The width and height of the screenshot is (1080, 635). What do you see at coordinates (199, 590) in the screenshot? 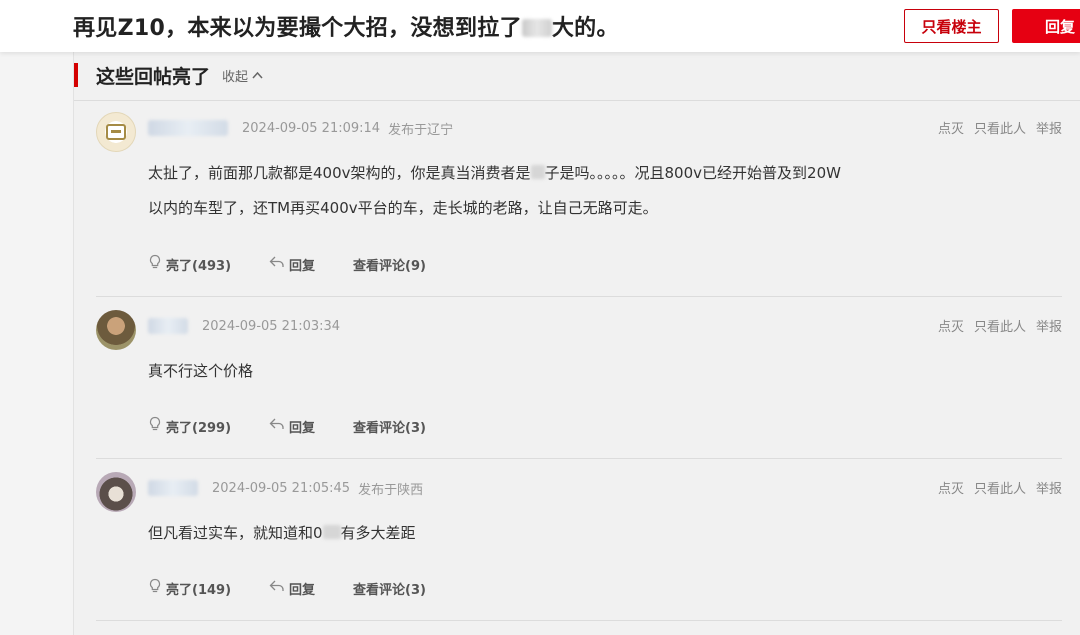
I see `like-count: 亮了(149)` at bounding box center [199, 590].